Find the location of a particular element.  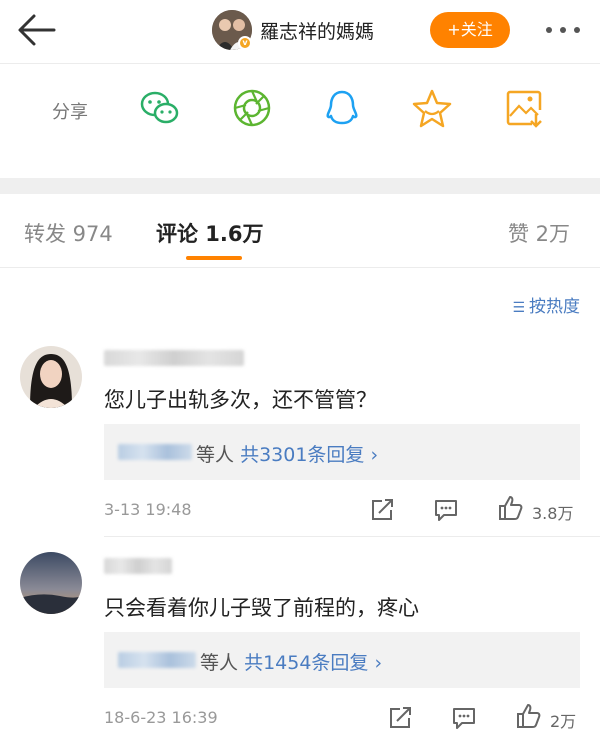

sort-by-hot-button: ☰ 按热度 is located at coordinates (546, 304).